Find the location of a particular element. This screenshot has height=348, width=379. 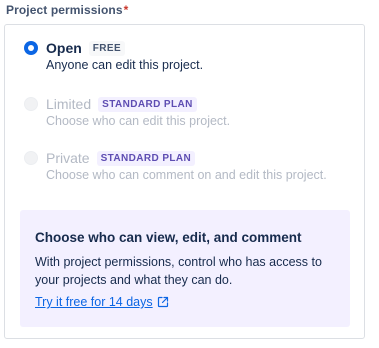

external-link-icon is located at coordinates (162, 302).